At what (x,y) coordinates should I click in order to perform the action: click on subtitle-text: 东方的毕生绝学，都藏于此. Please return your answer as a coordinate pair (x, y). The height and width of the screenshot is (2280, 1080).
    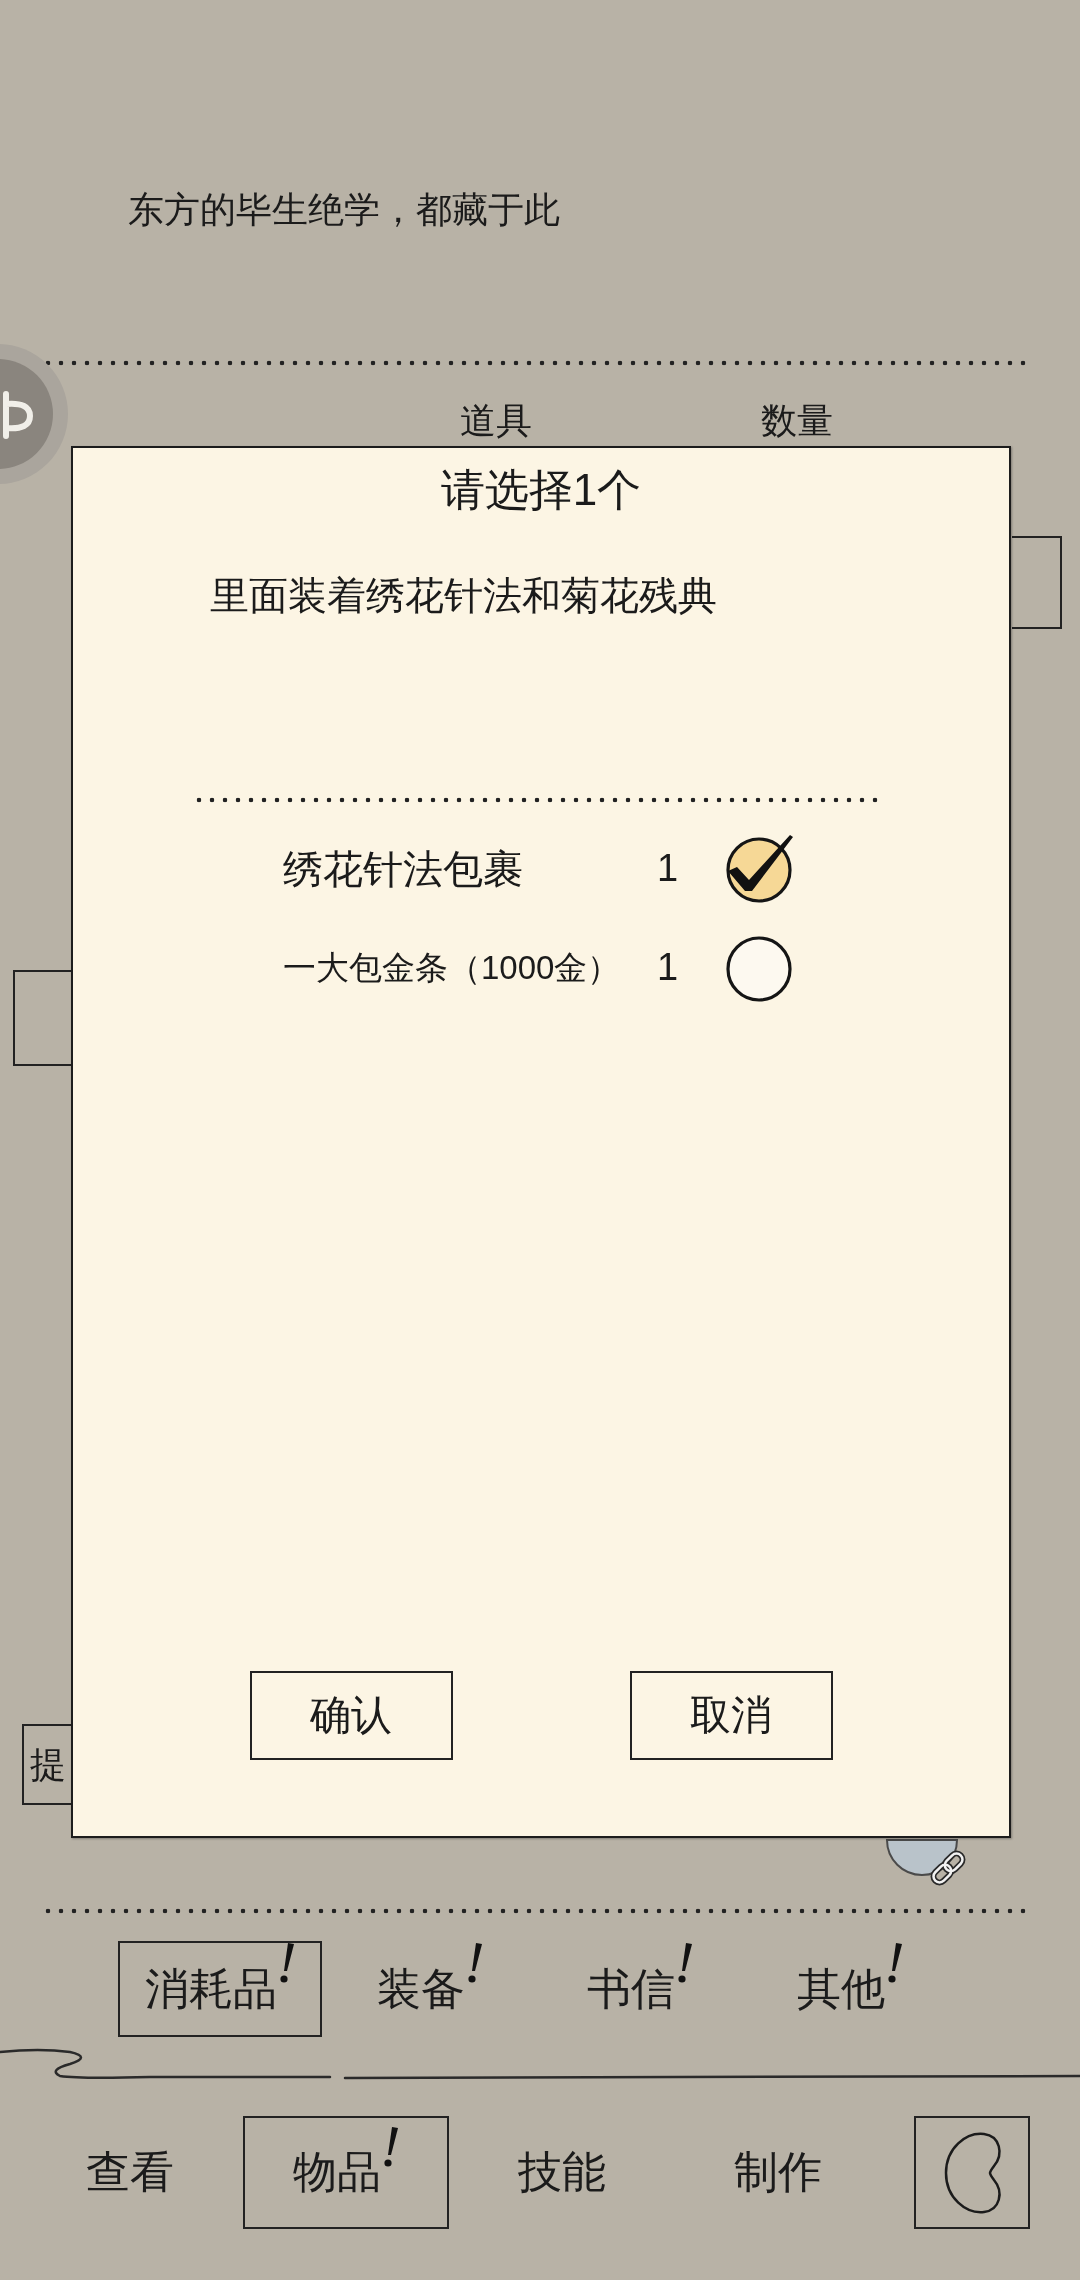
    Looking at the image, I should click on (344, 210).